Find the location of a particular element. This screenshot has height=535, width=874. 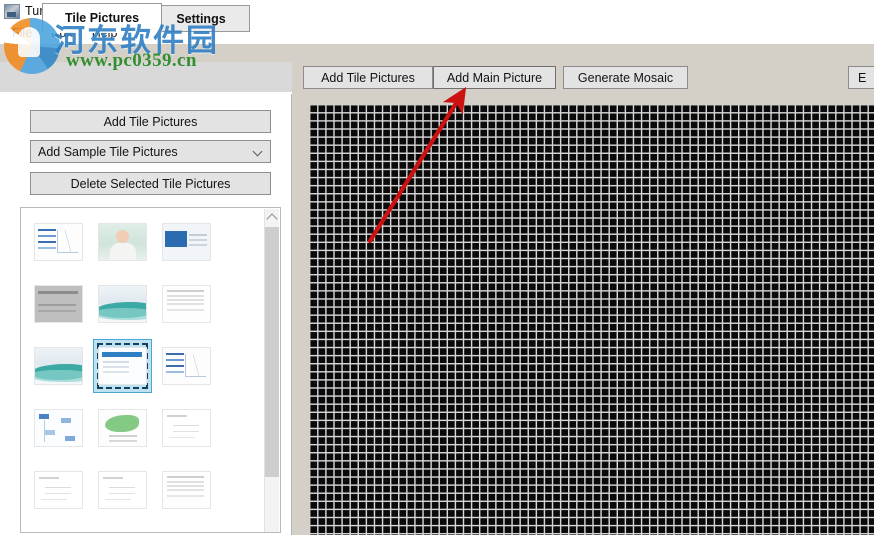

tab-strip-base is located at coordinates (146, 93).